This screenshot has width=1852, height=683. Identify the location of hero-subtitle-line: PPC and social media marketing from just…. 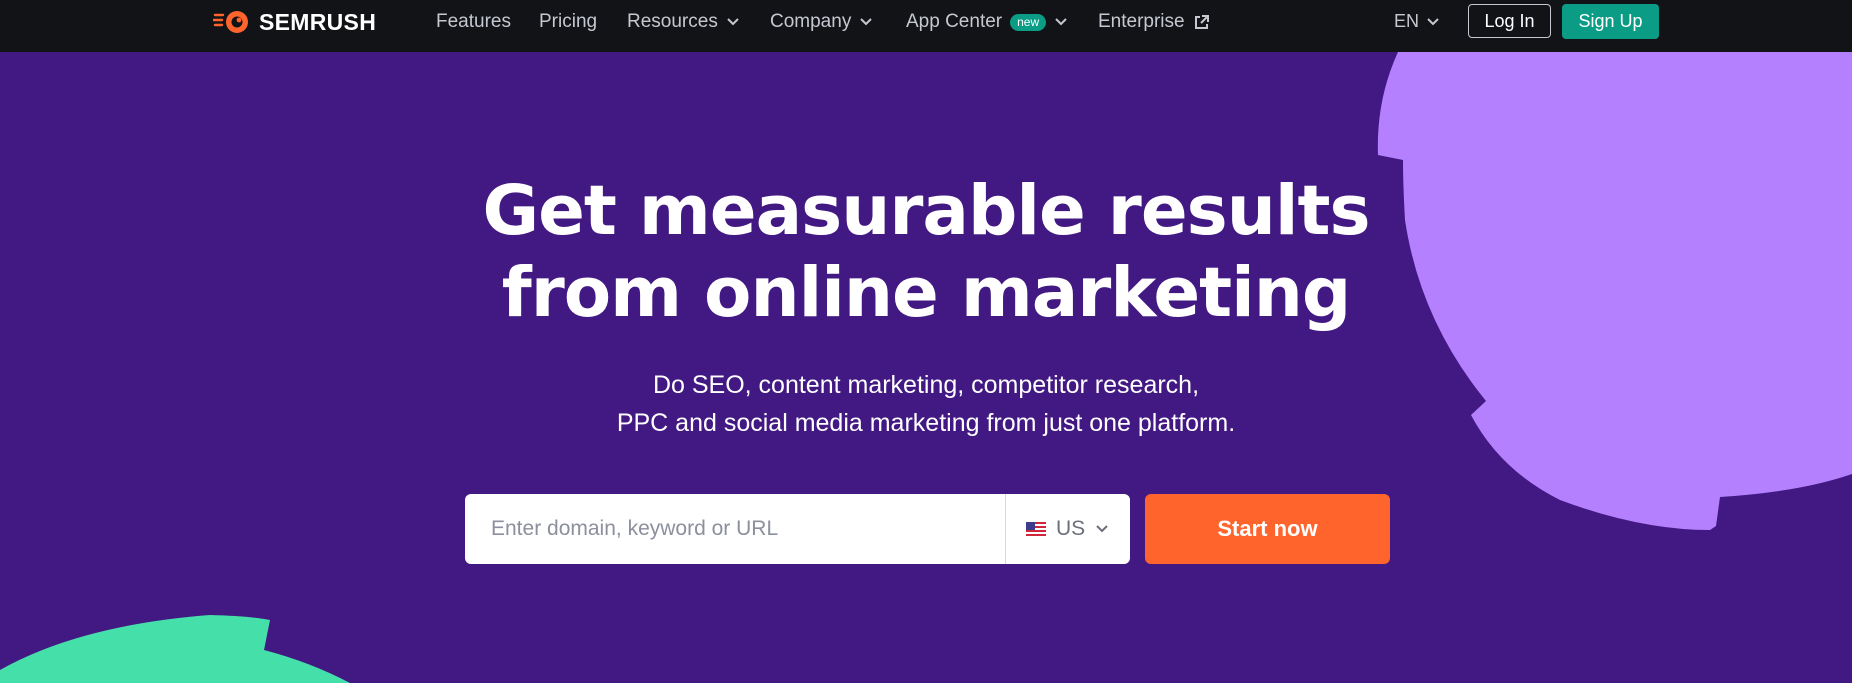
(926, 423).